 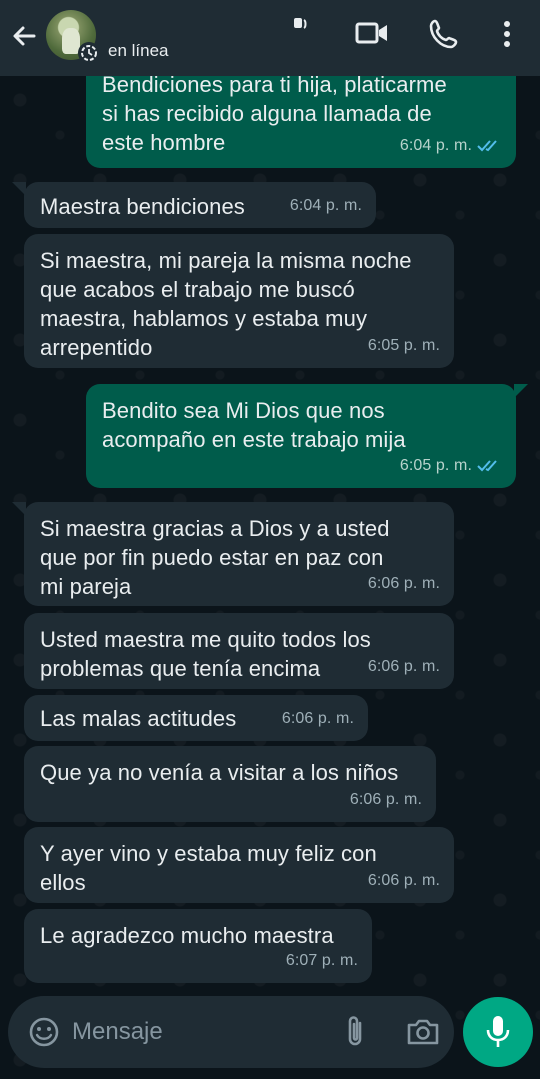 What do you see at coordinates (202, 1032) in the screenshot?
I see `message-input` at bounding box center [202, 1032].